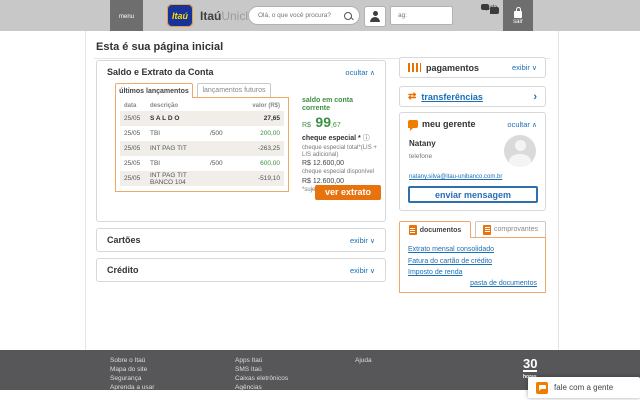 The image size is (640, 400). Describe the element at coordinates (298, 15) in the screenshot. I see `search-input` at that location.